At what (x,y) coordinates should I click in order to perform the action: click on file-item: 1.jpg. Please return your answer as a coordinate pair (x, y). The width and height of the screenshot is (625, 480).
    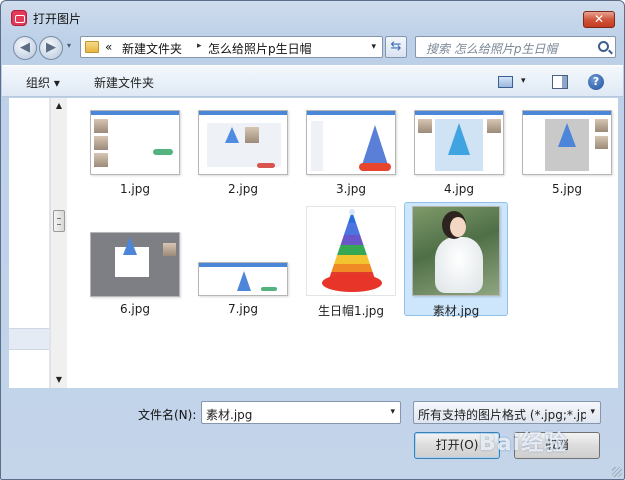
    Looking at the image, I should click on (135, 160).